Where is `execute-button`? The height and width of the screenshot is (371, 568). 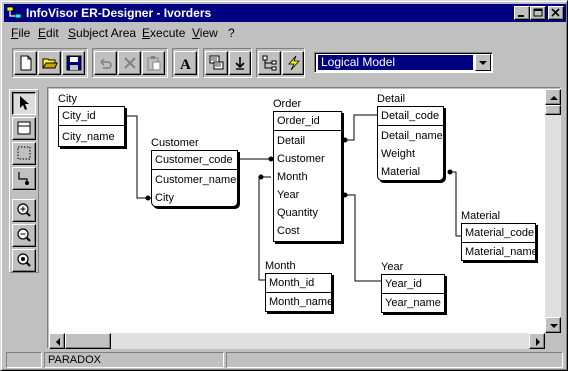 execute-button is located at coordinates (293, 63).